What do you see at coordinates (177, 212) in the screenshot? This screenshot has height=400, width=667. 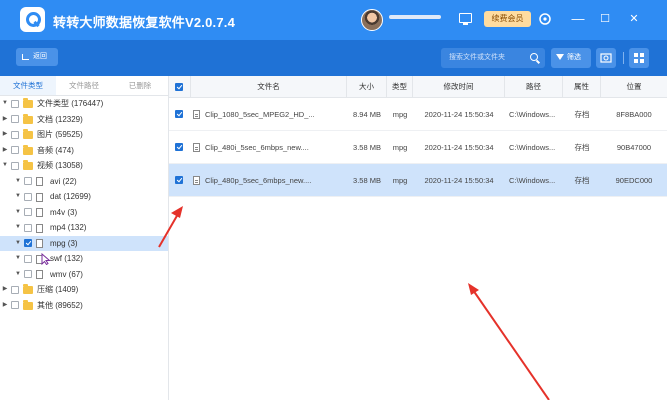 I see `annotation-arrowhead-short` at bounding box center [177, 212].